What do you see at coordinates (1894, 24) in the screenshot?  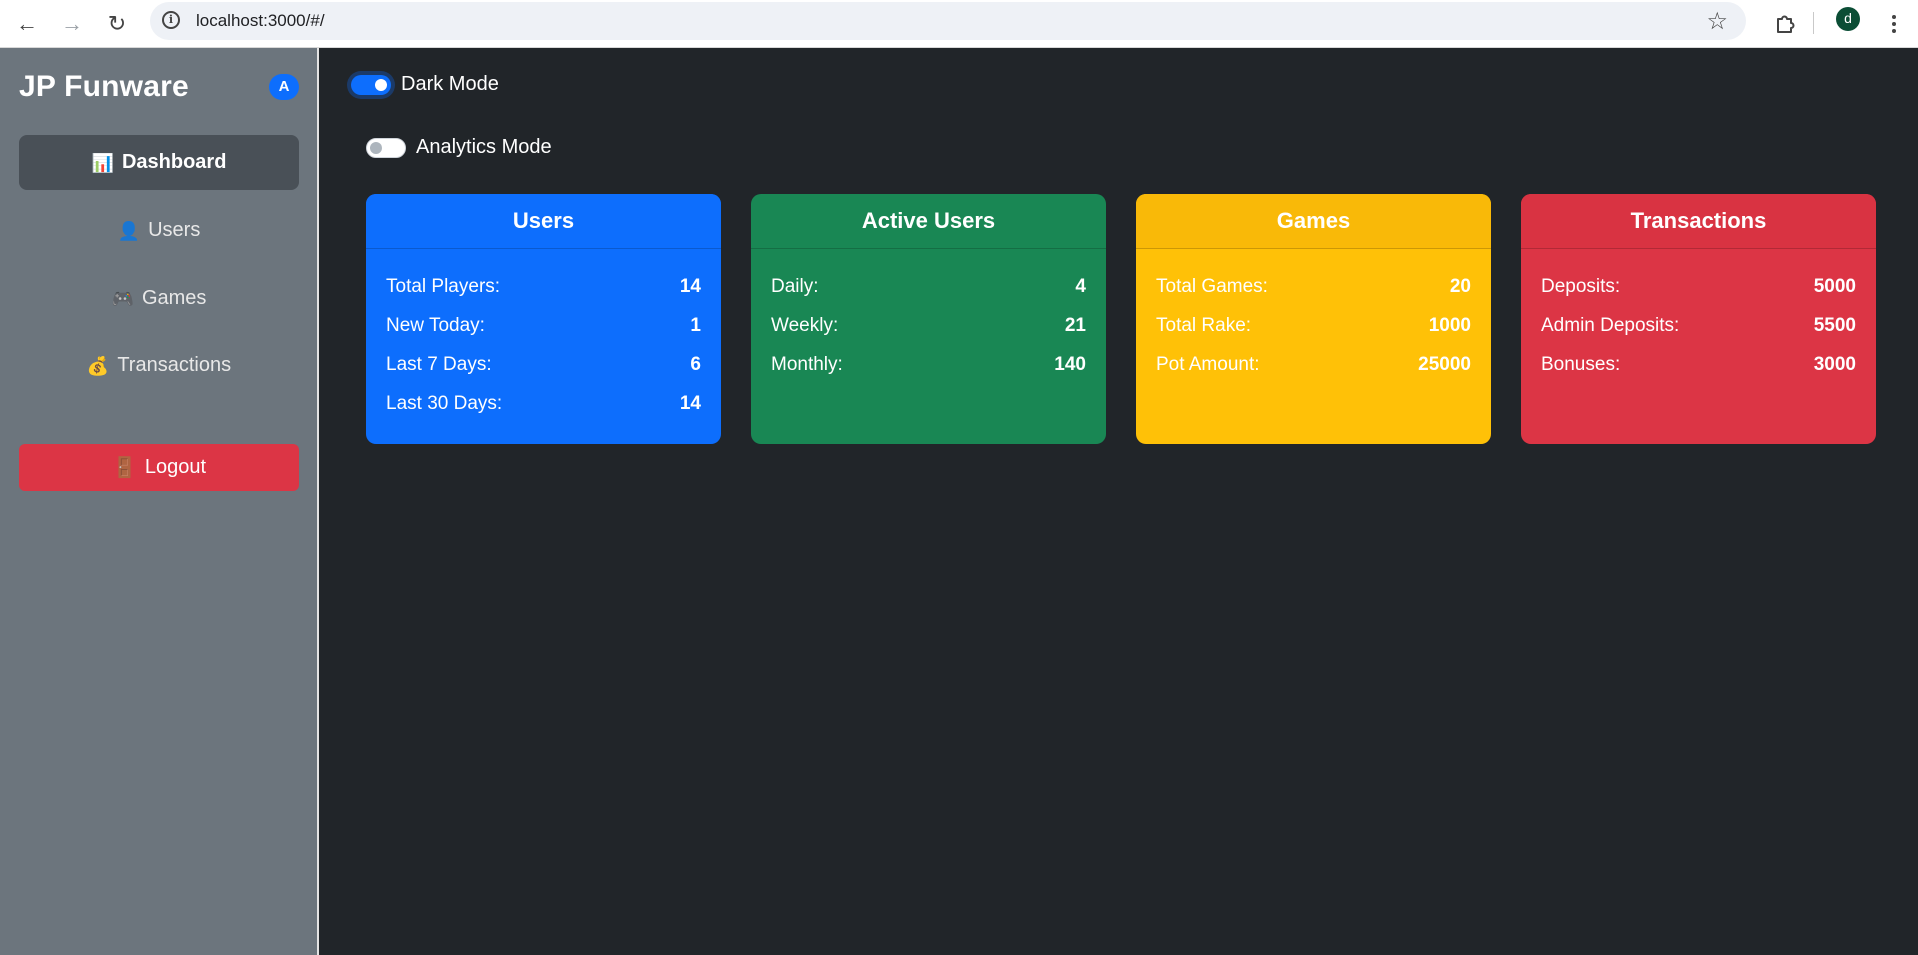 I see `browser-menu-icon` at bounding box center [1894, 24].